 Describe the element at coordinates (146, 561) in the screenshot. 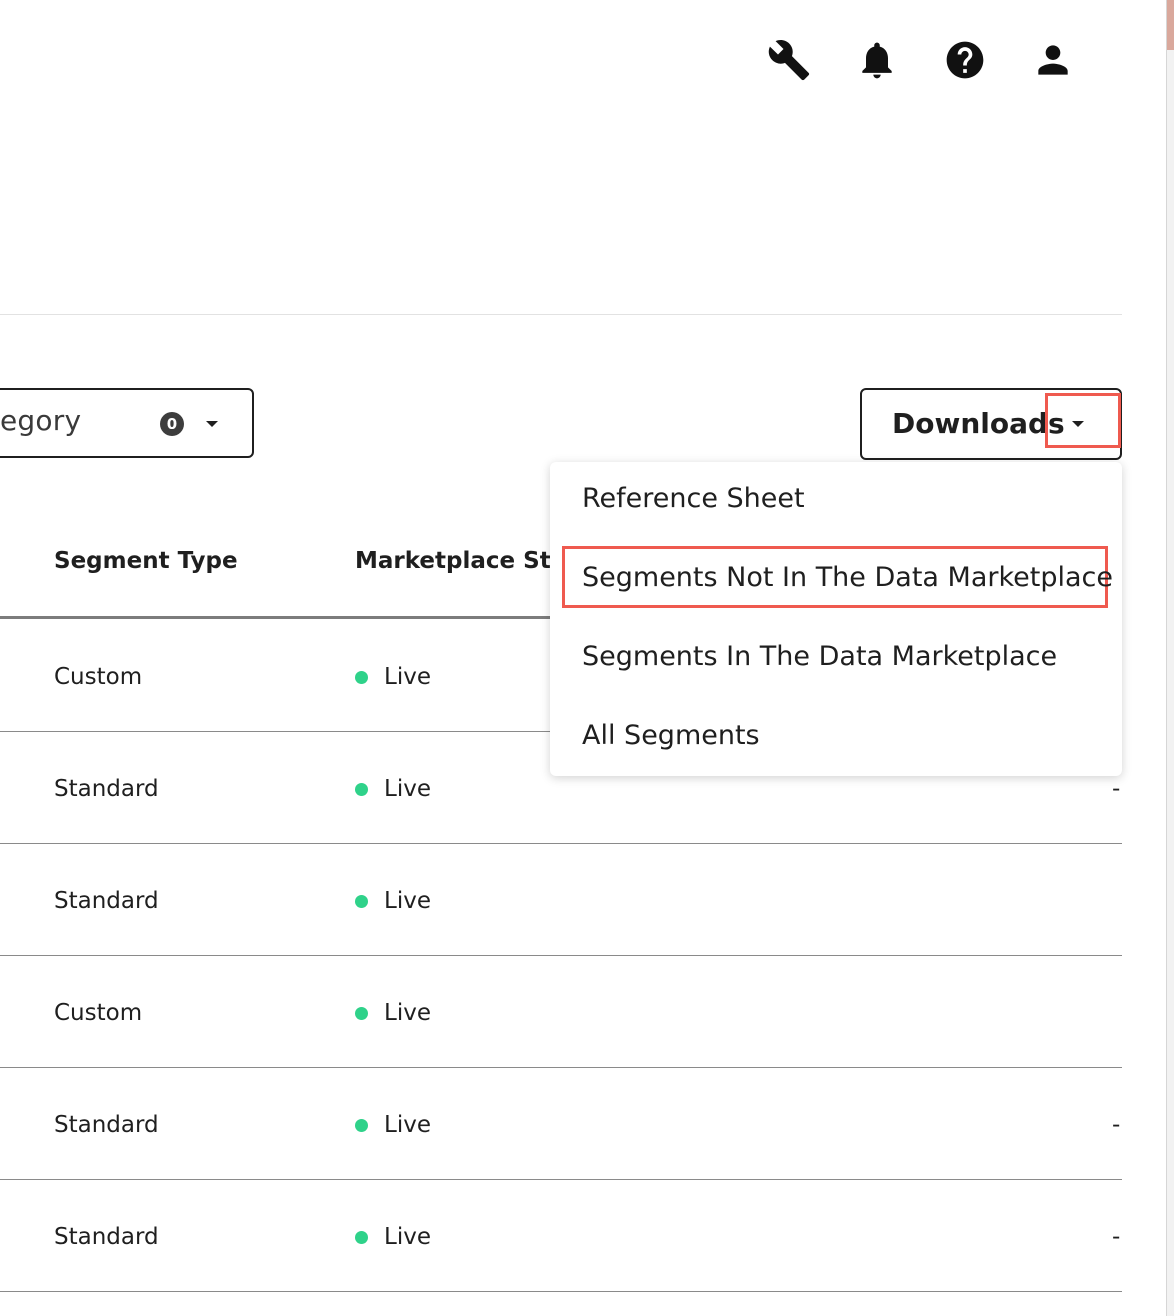

I see `column-header-segment-type: Segment Type` at that location.